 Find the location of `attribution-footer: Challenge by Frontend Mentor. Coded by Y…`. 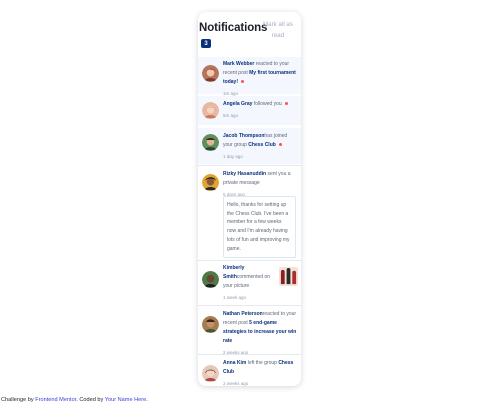

attribution-footer: Challenge by Frontend Mentor. Coded by Y… is located at coordinates (74, 400).